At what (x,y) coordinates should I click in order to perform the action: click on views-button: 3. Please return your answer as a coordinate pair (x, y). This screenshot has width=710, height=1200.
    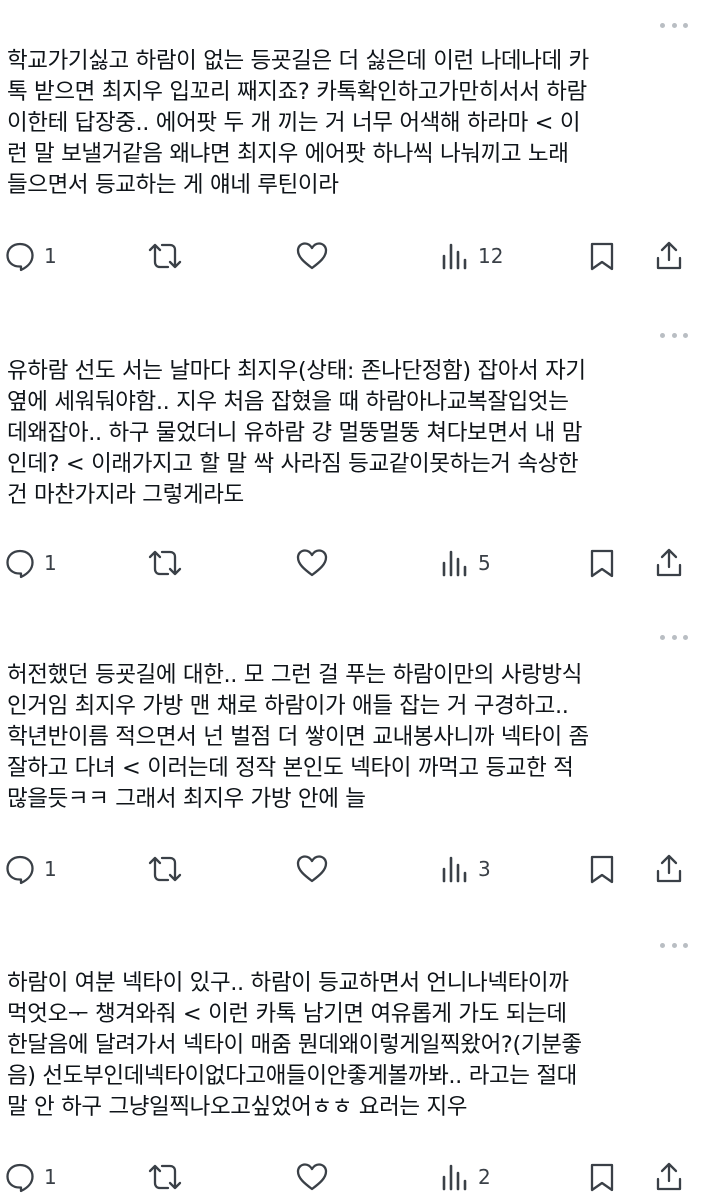
    Looking at the image, I should click on (465, 869).